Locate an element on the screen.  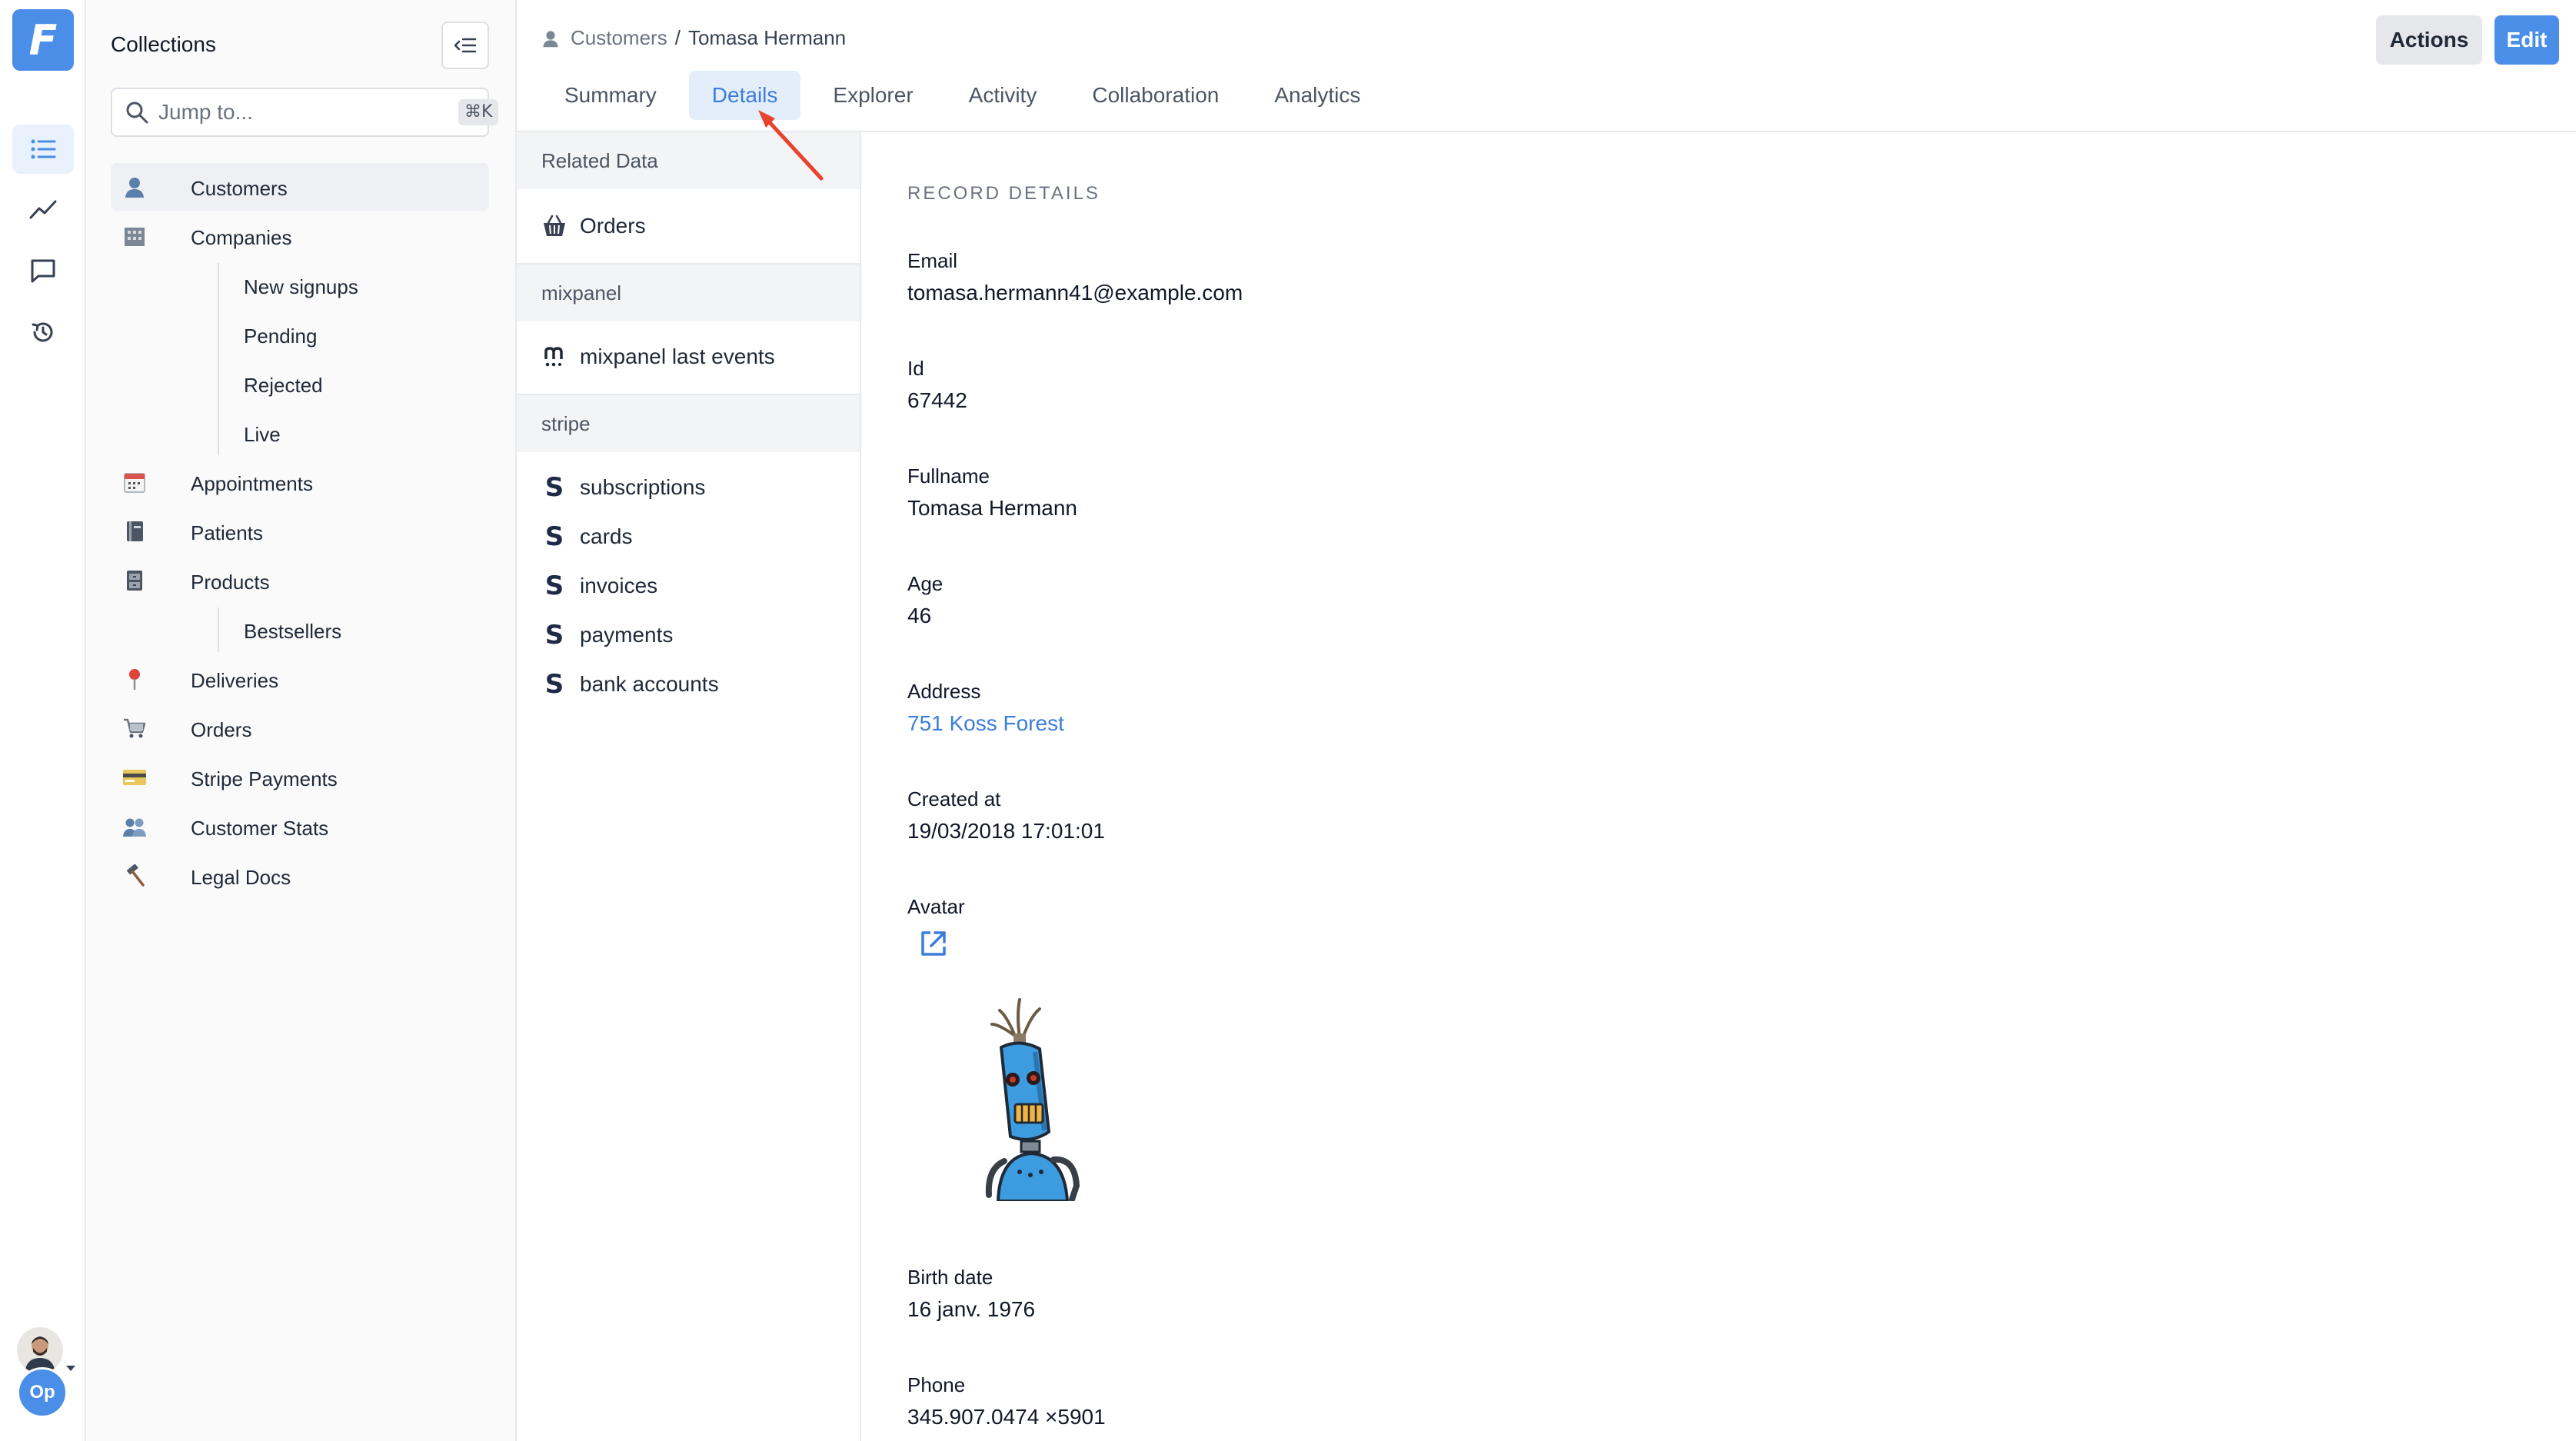
related-section-header: stripe is located at coordinates (688, 423).